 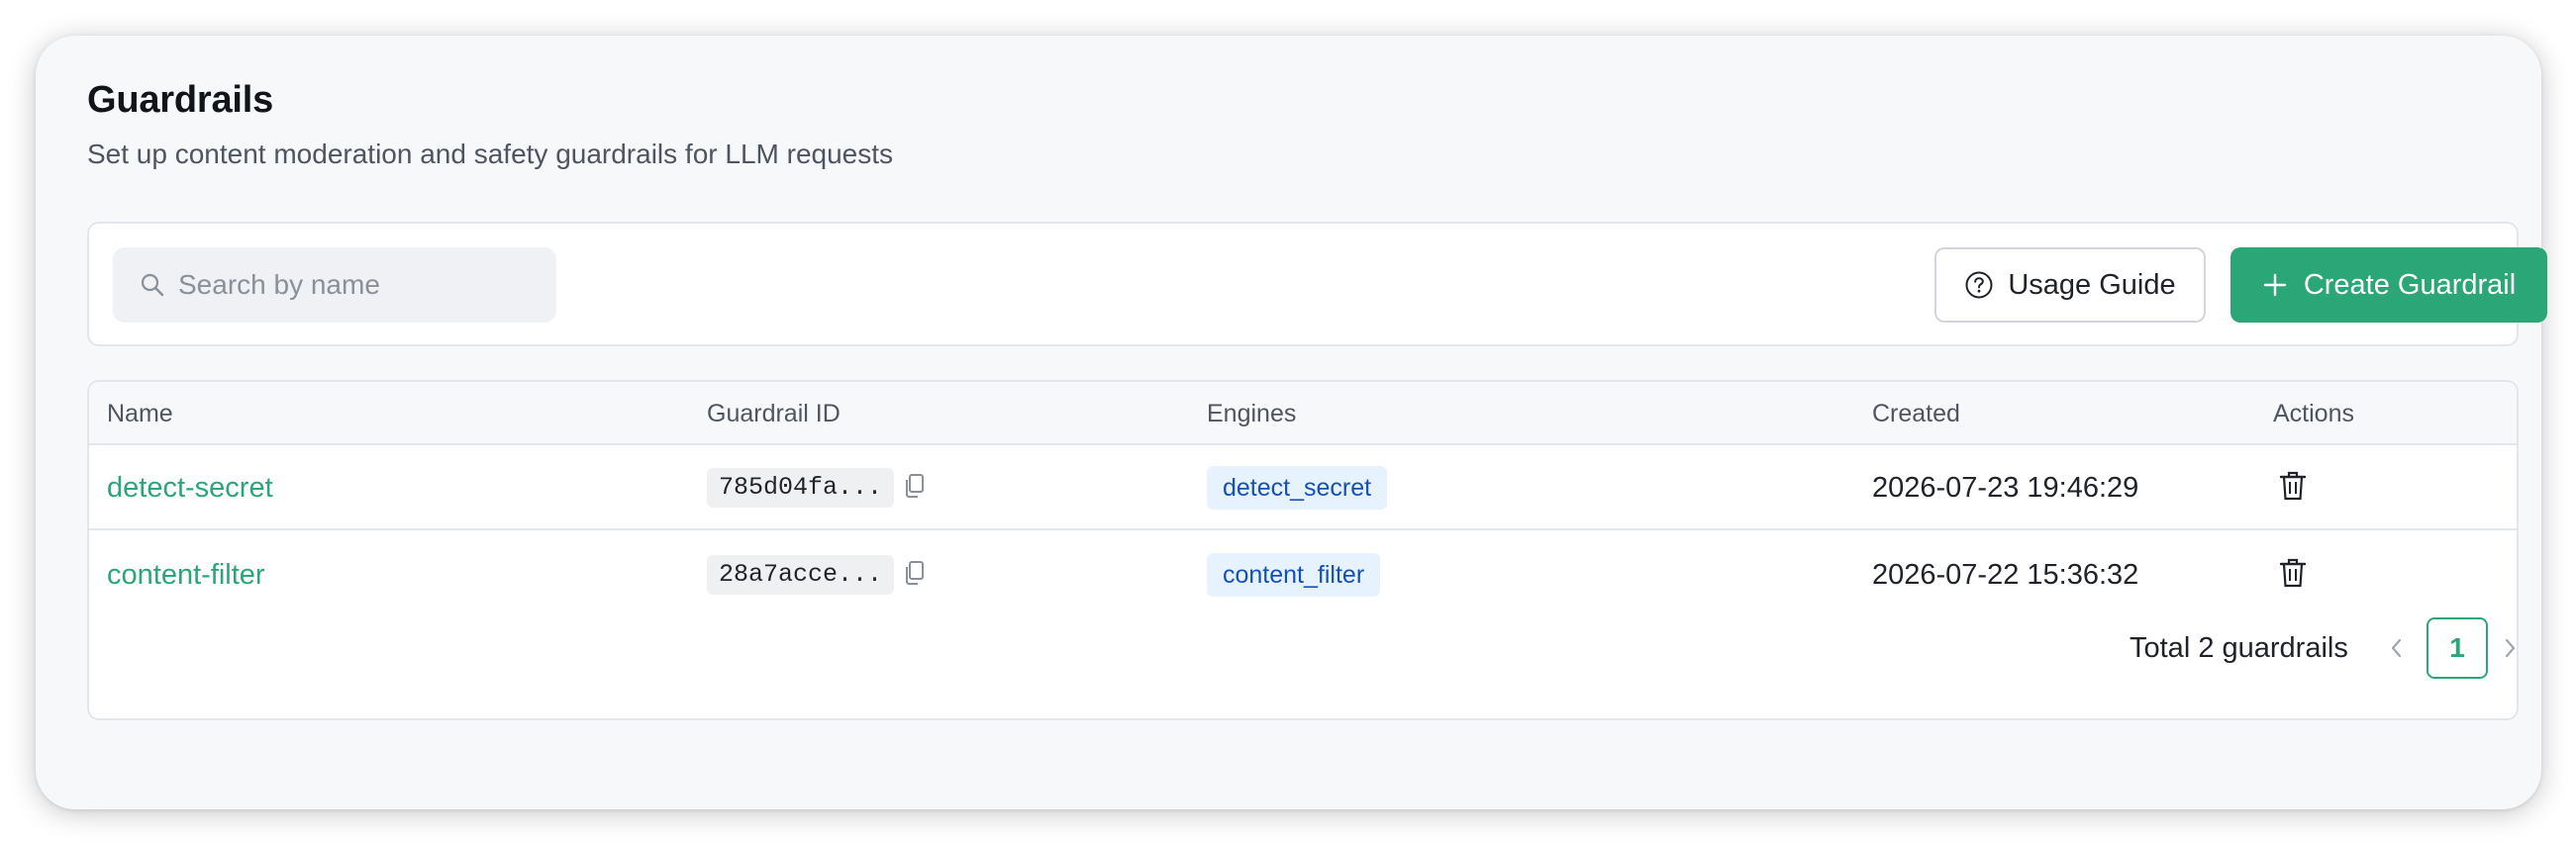 I want to click on create-guardrail-label: Create Guardrail, so click(x=2410, y=284).